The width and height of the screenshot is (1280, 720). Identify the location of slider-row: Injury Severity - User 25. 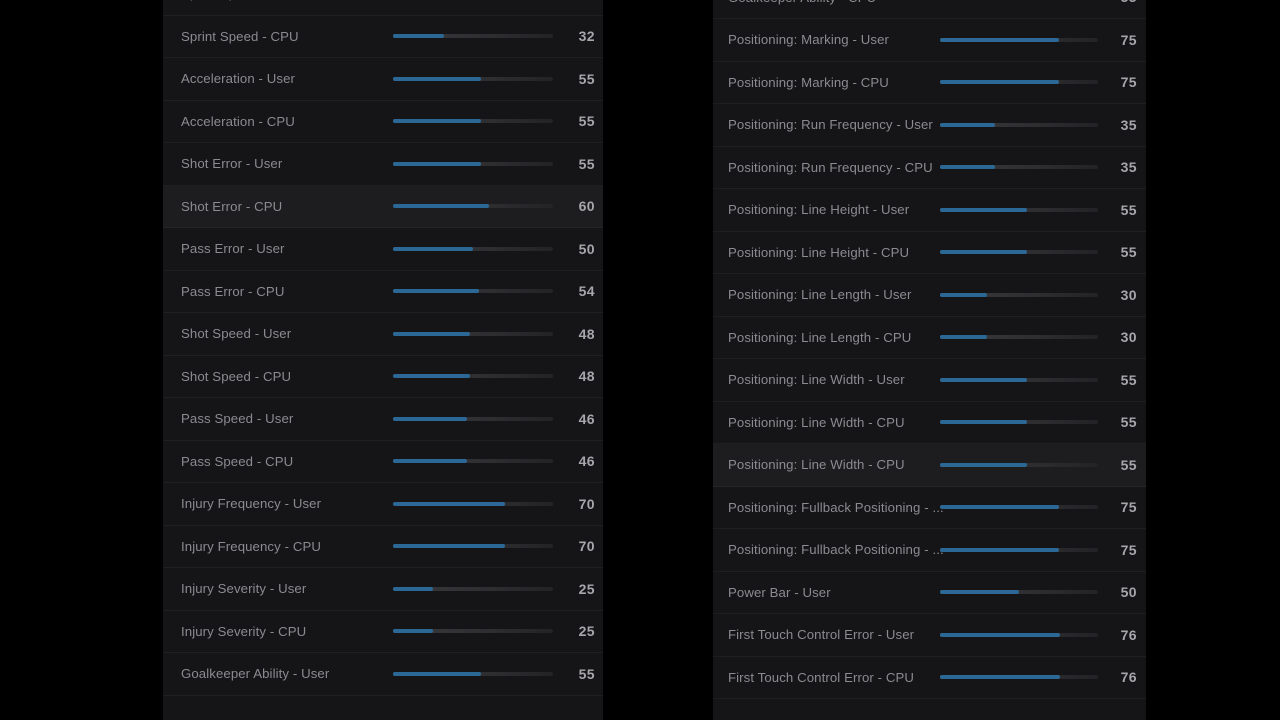
(383, 589).